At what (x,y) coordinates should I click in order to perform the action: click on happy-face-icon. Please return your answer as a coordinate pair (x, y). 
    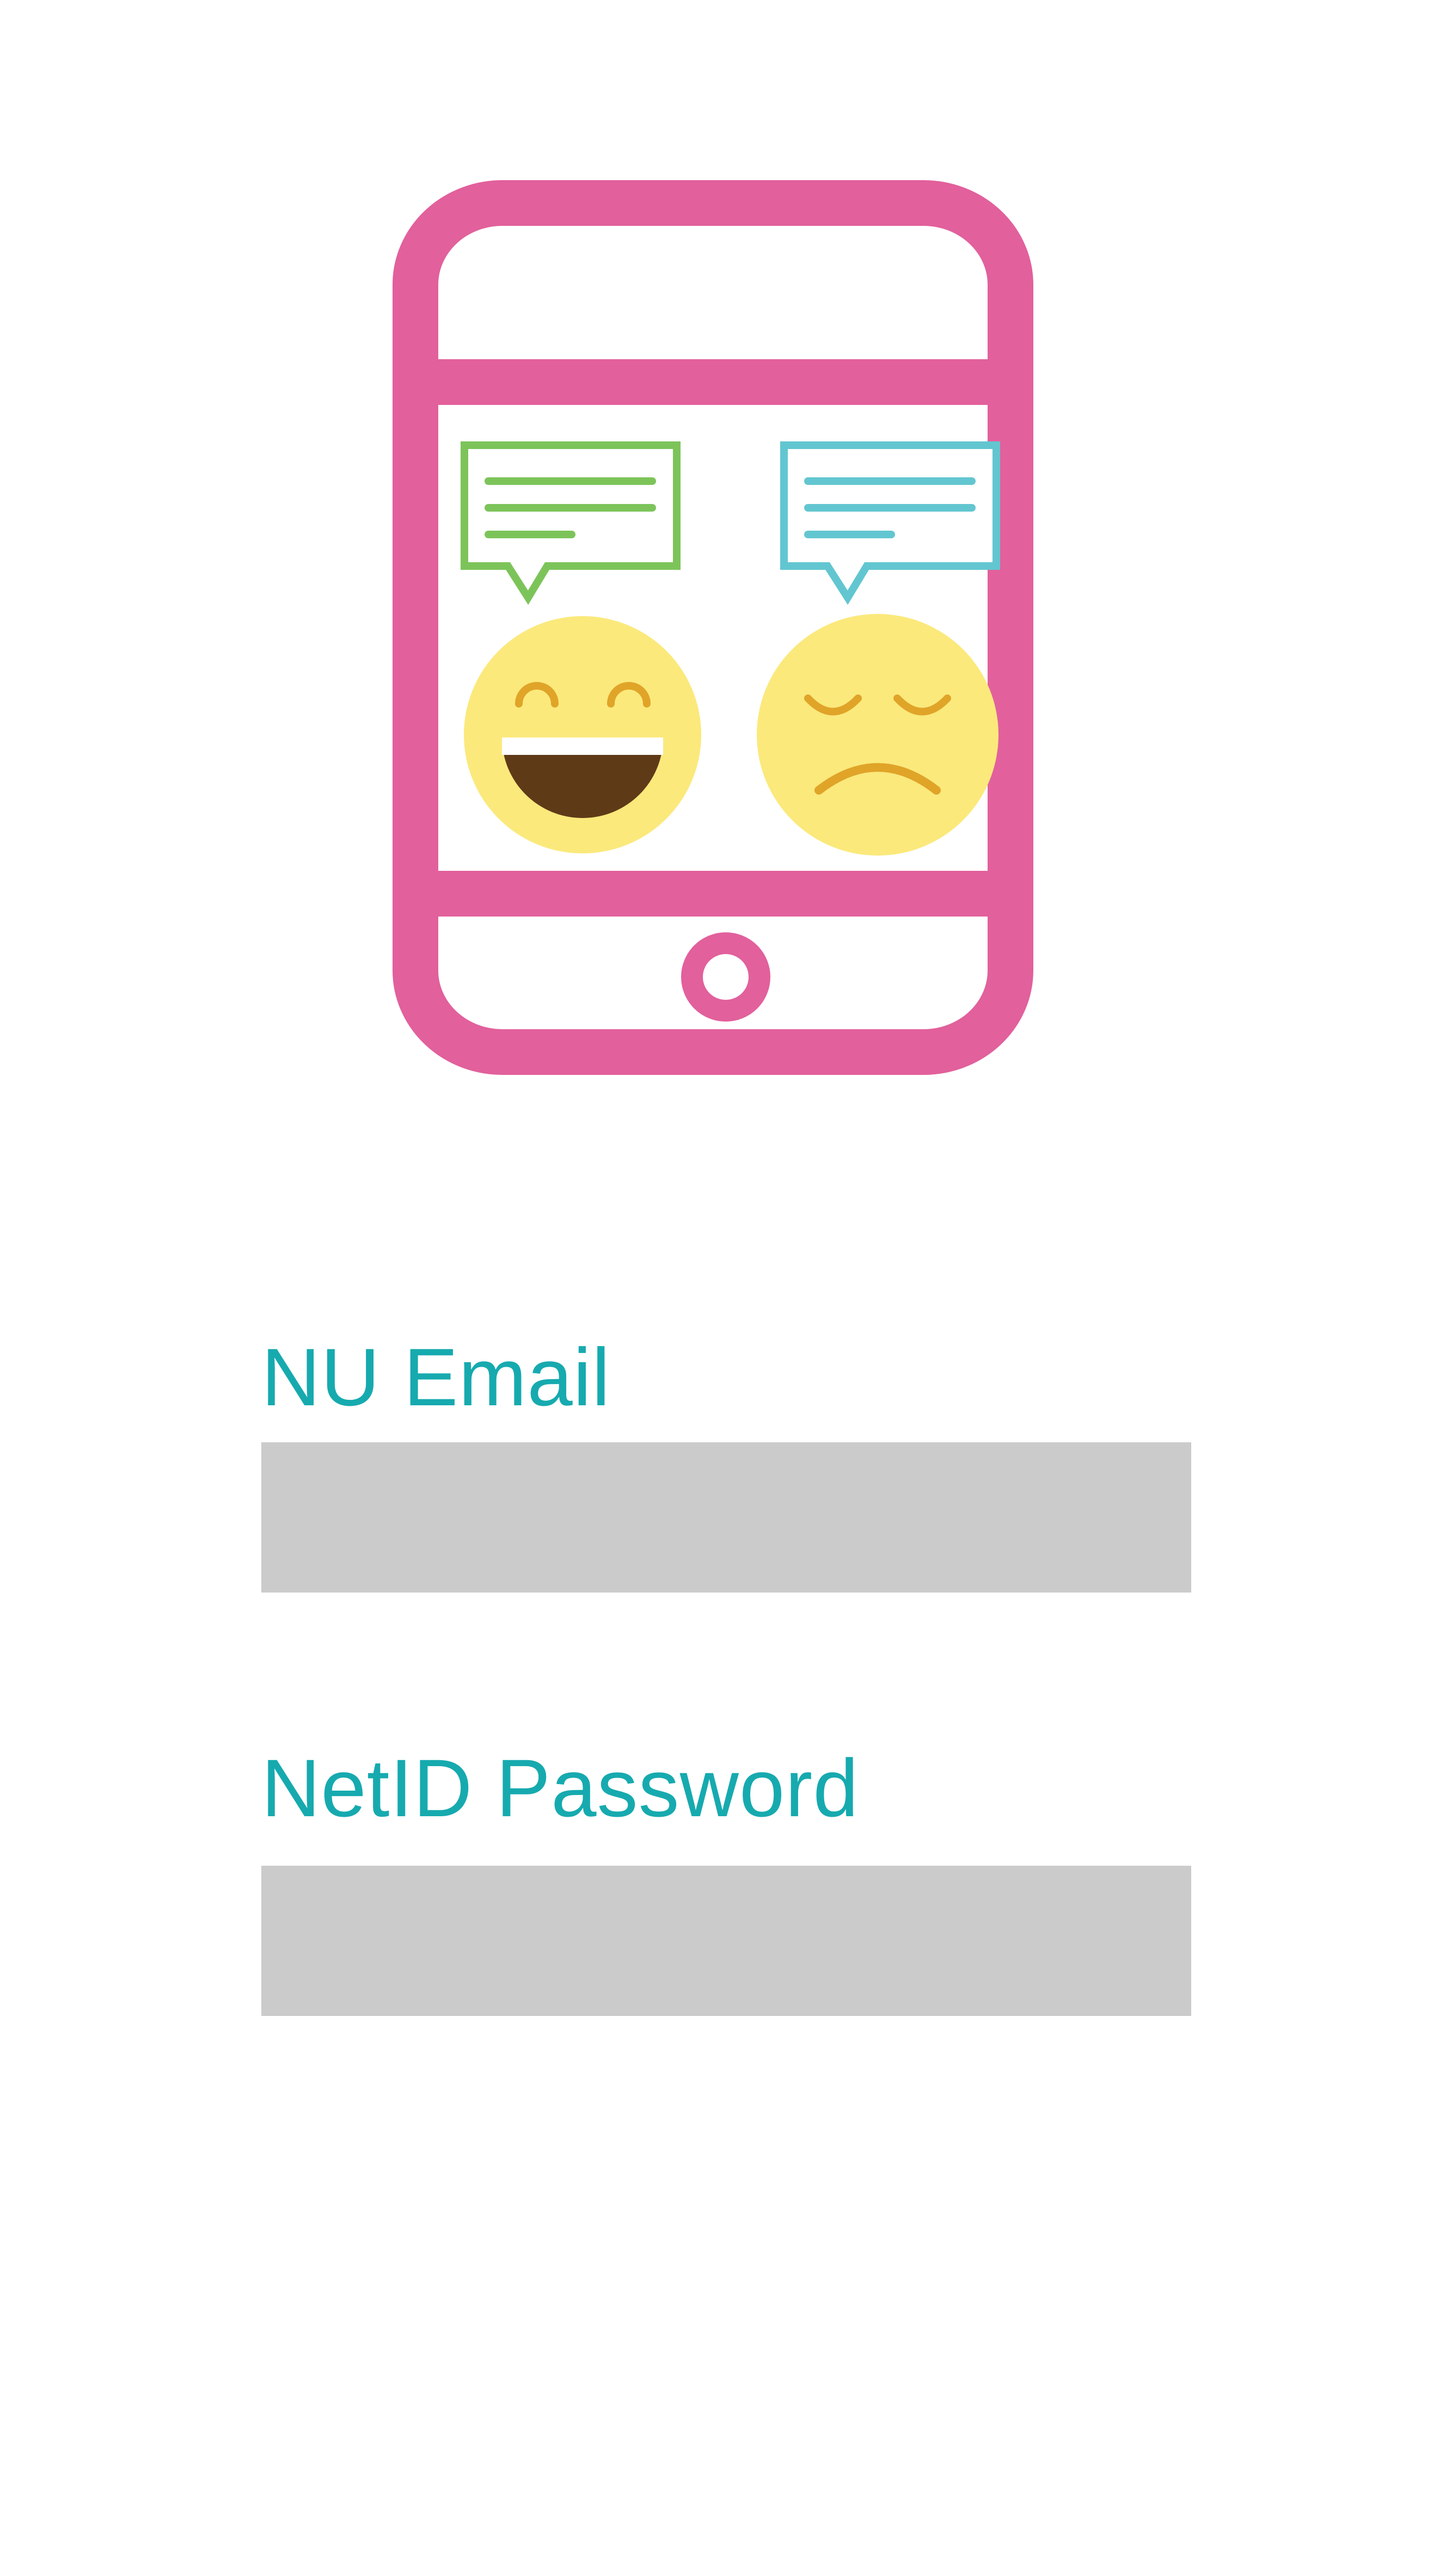
    Looking at the image, I should click on (582, 734).